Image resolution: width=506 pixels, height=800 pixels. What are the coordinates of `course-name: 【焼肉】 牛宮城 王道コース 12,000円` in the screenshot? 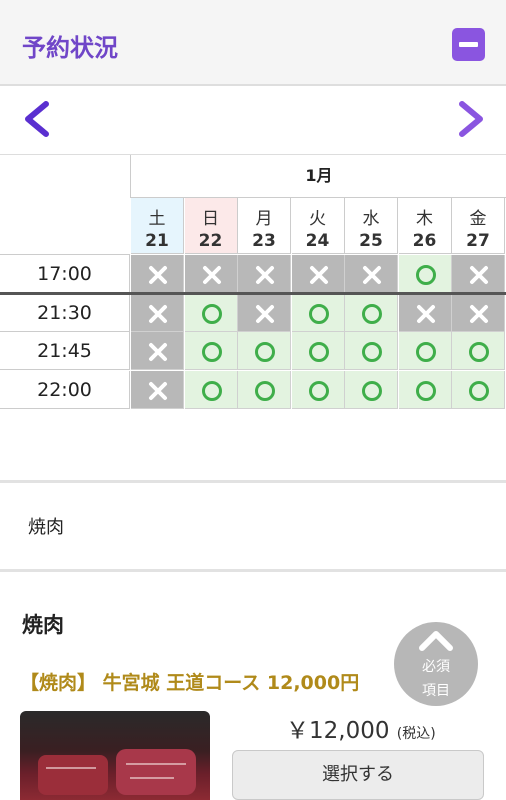 It's located at (189, 681).